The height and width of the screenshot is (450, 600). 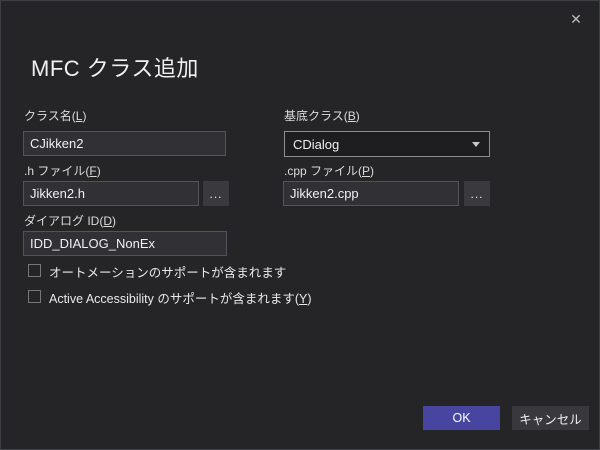 What do you see at coordinates (316, 116) in the screenshot?
I see `label-pre: 基底クラス(` at bounding box center [316, 116].